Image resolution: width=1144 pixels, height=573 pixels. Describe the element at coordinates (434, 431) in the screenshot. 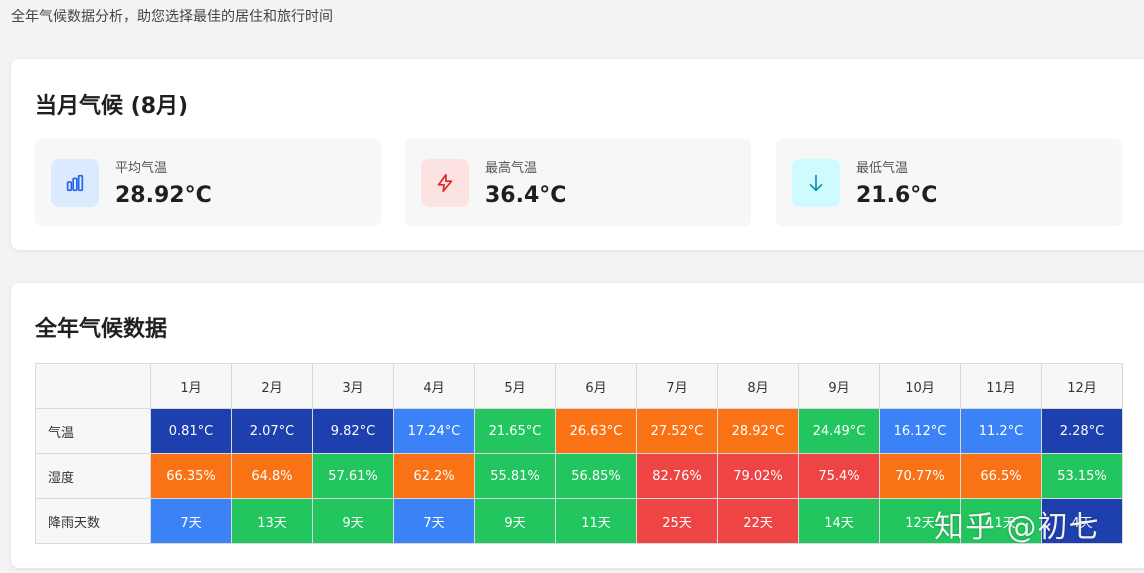

I see `table-cell: 17.24°C` at that location.